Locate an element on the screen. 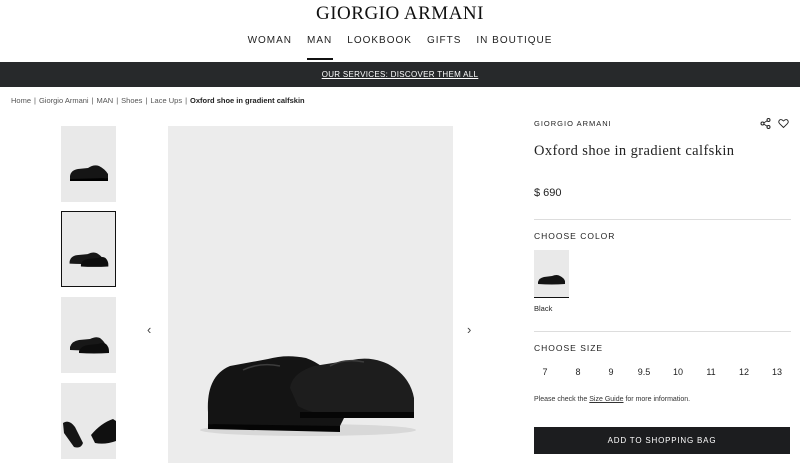 The width and height of the screenshot is (800, 463). product-actions is located at coordinates (774, 125).